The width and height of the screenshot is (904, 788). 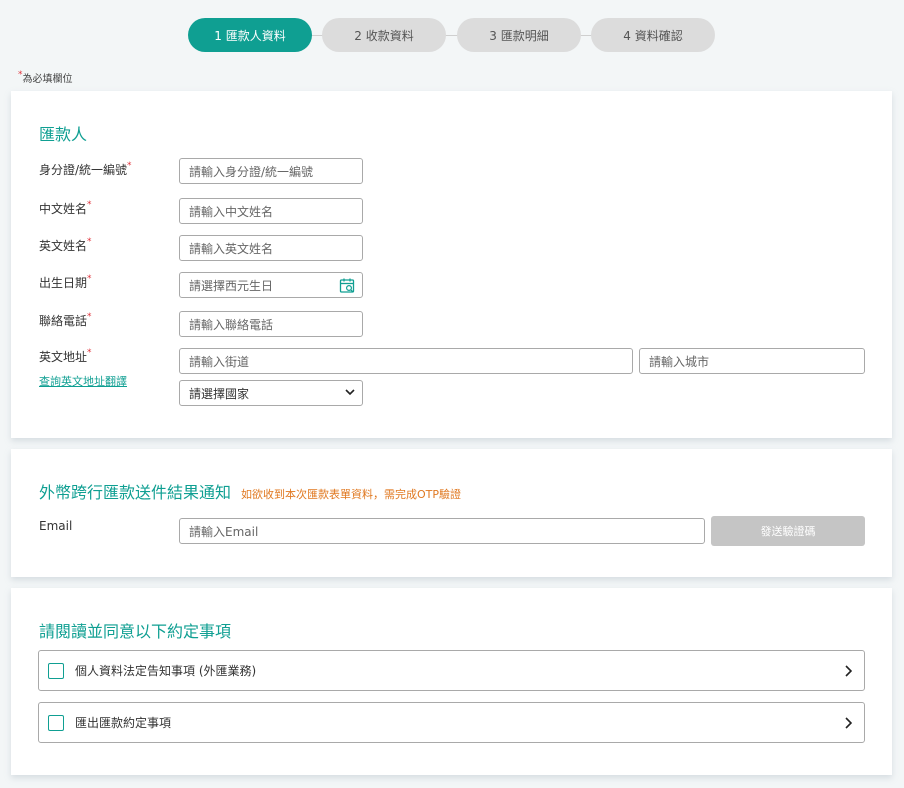 I want to click on birth-date-input: 請選擇西元生日, so click(x=271, y=285).